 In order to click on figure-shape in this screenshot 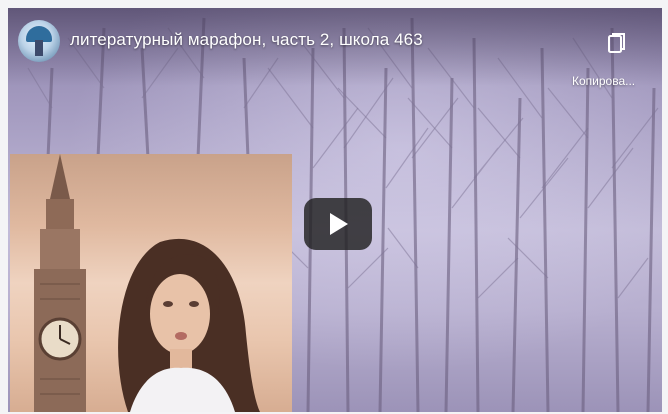, I will do `click(39, 48)`.